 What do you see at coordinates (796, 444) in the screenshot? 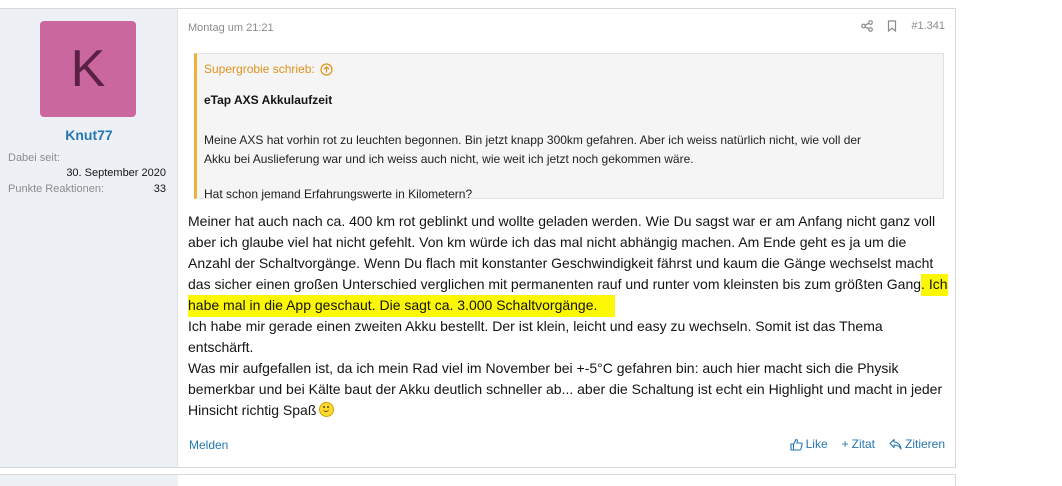
I see `thumbs-up-icon` at bounding box center [796, 444].